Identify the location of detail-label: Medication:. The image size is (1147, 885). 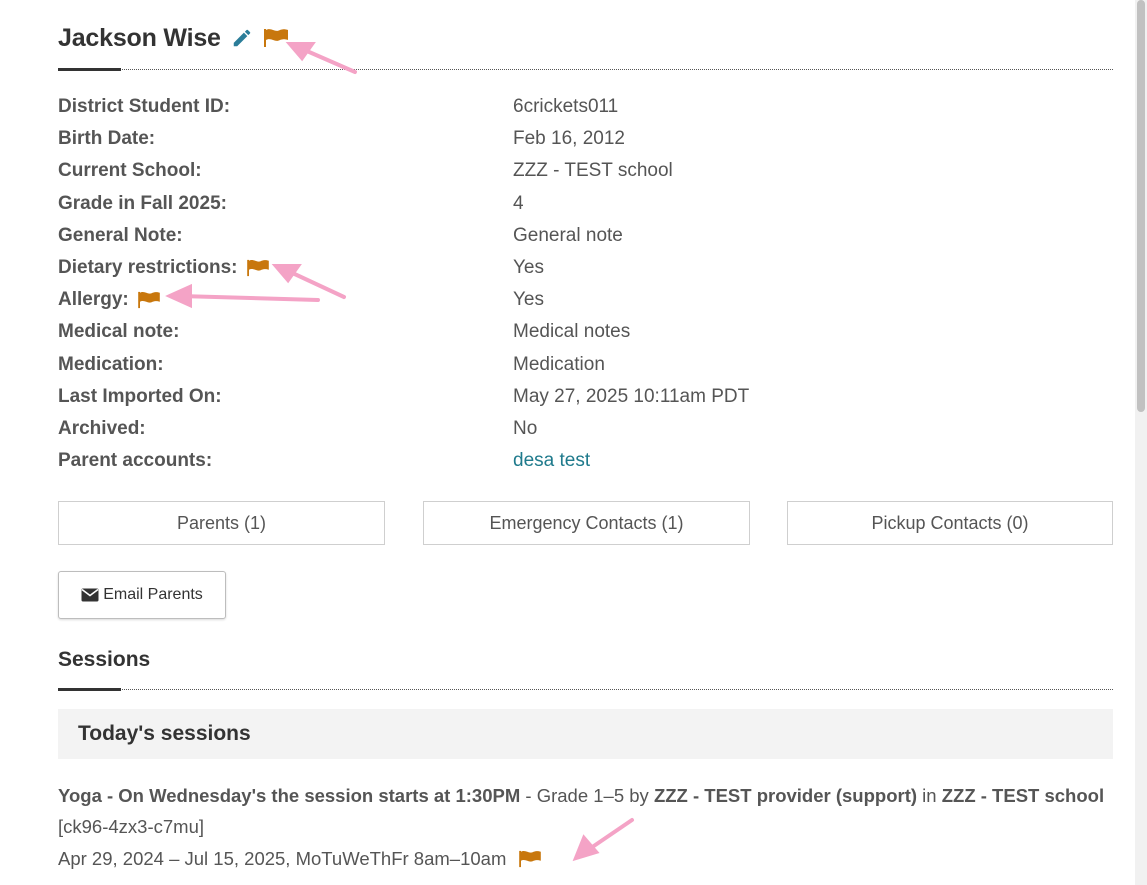
(111, 364).